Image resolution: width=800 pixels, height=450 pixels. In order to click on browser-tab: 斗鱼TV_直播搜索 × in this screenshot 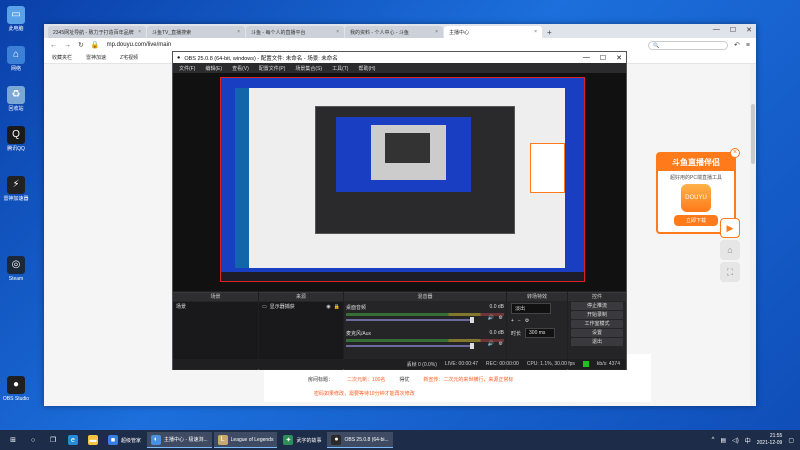, I will do `click(196, 32)`.